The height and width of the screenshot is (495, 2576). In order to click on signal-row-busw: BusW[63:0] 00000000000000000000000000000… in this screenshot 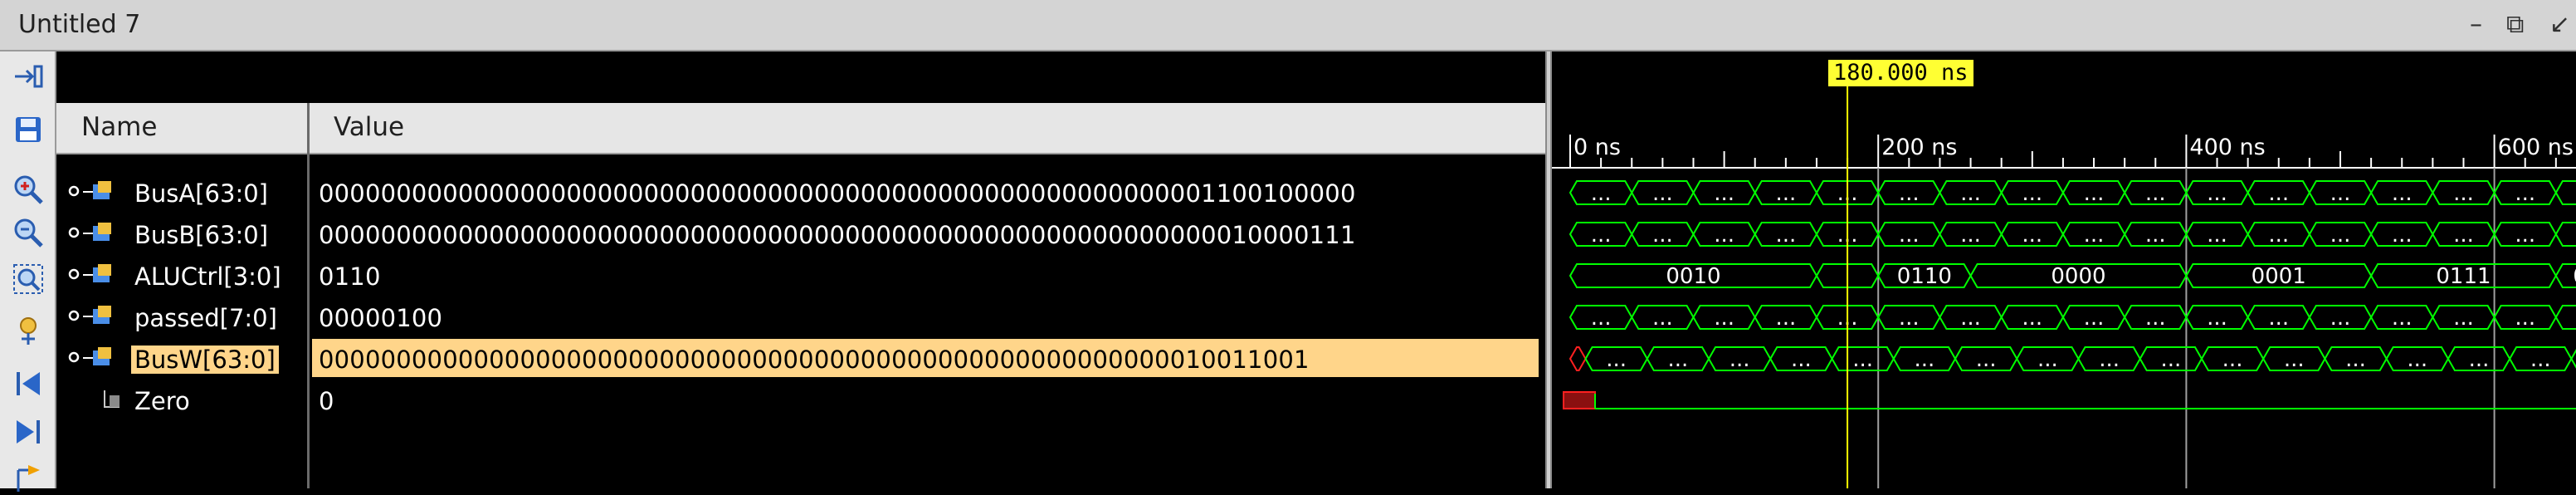, I will do `click(801, 359)`.